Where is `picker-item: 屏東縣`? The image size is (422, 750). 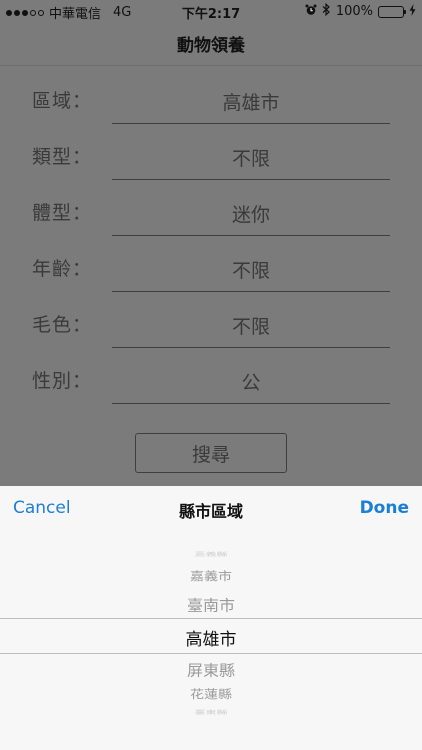
picker-item: 屏東縣 is located at coordinates (211, 669).